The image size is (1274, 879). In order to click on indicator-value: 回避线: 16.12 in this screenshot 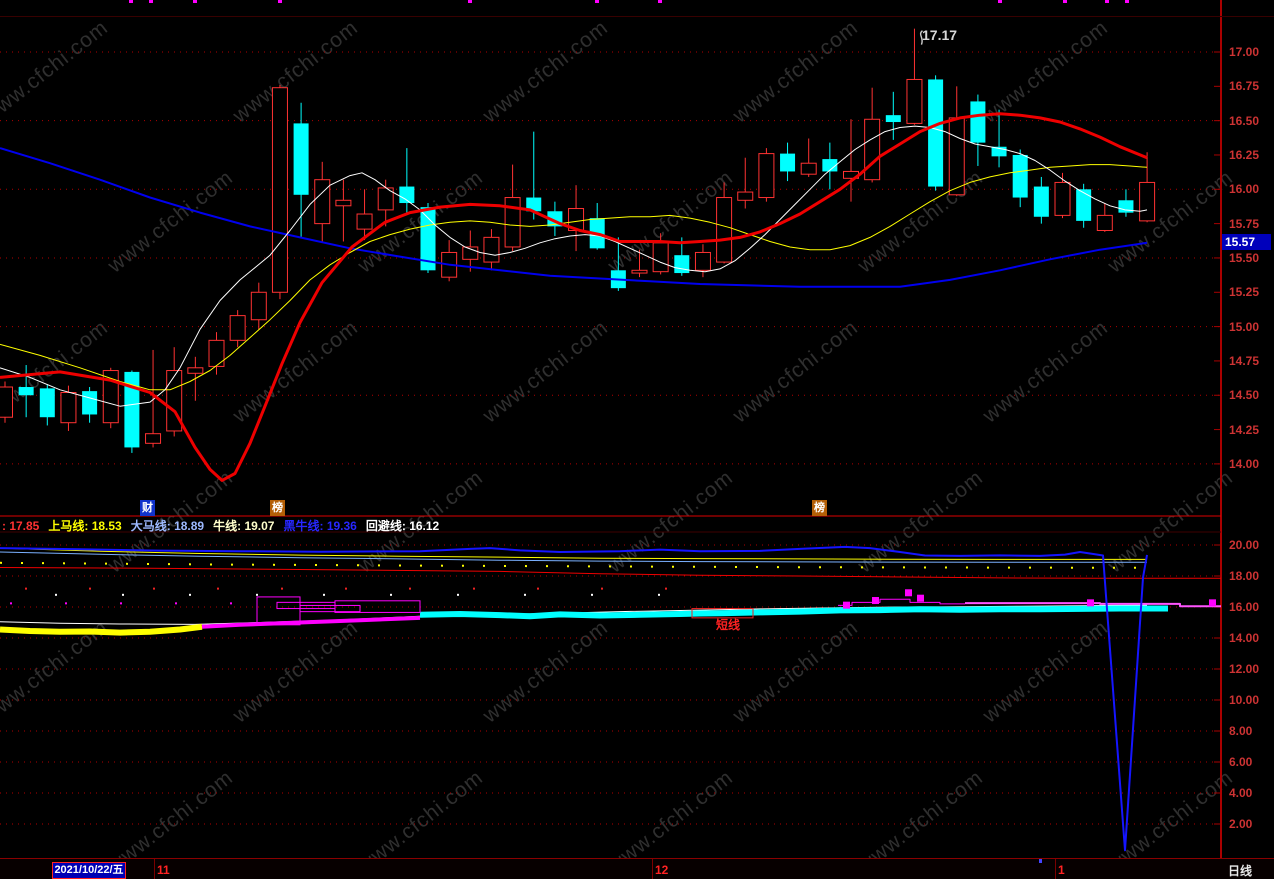, I will do `click(402, 526)`.